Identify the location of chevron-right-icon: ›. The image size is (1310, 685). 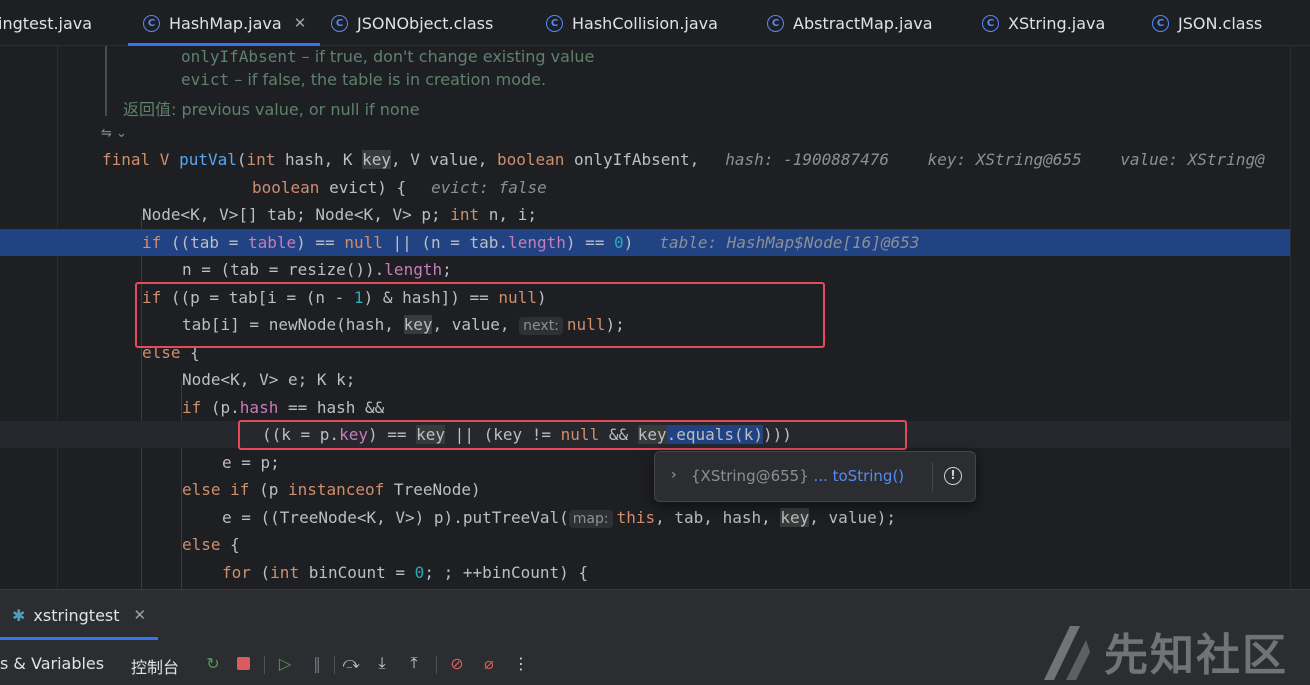
(674, 475).